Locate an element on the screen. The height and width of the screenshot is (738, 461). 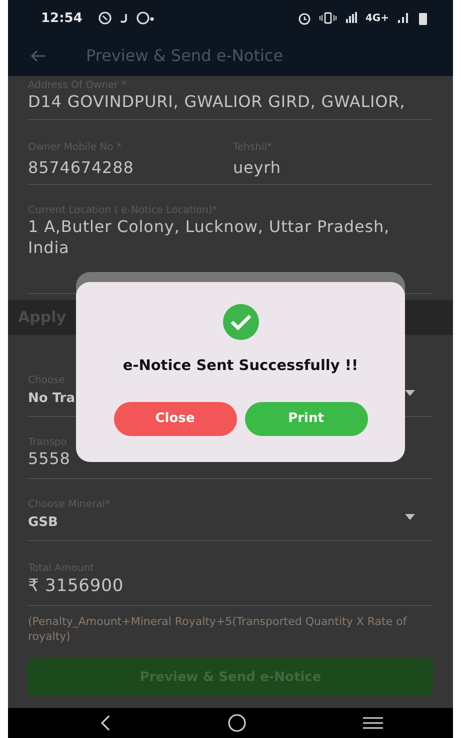
success-check-icon is located at coordinates (240, 322).